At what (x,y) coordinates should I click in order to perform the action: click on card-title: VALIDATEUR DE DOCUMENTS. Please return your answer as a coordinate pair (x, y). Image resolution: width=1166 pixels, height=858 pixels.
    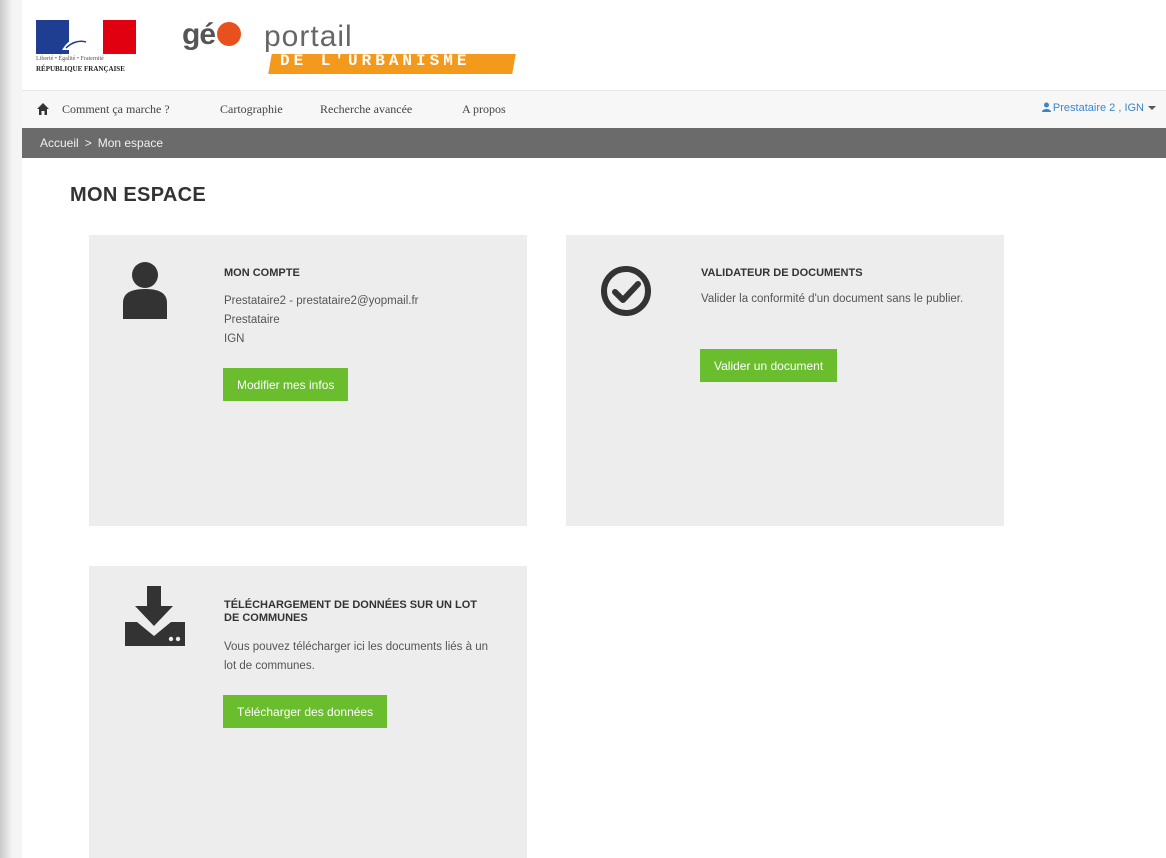
    Looking at the image, I should click on (782, 273).